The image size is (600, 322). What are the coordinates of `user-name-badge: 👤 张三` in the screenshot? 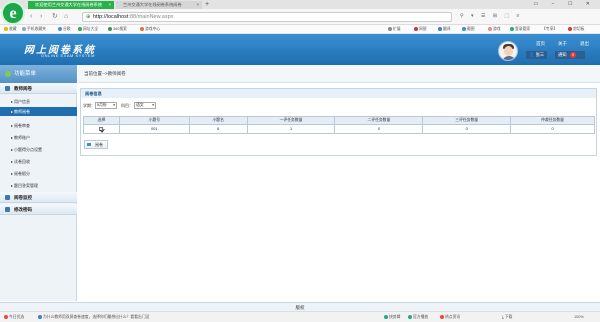 It's located at (537, 55).